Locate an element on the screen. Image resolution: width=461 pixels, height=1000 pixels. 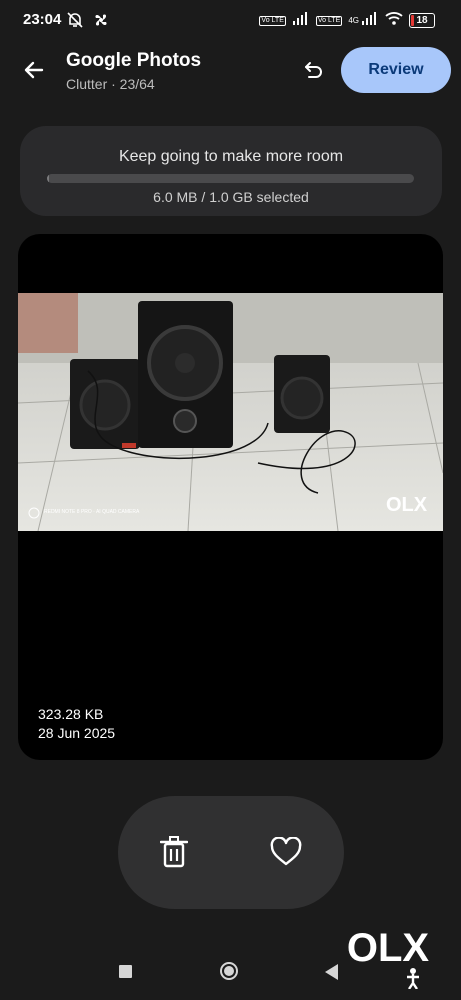
photo-size: 323.28 KB is located at coordinates (71, 714).